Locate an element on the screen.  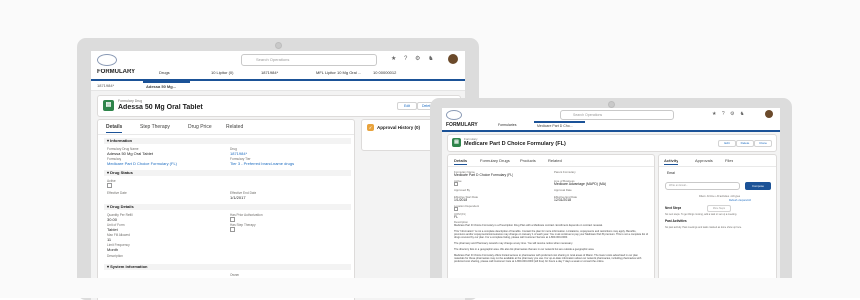
expand-all-link: Refresh • Expand All is located at coordinates (740, 200).